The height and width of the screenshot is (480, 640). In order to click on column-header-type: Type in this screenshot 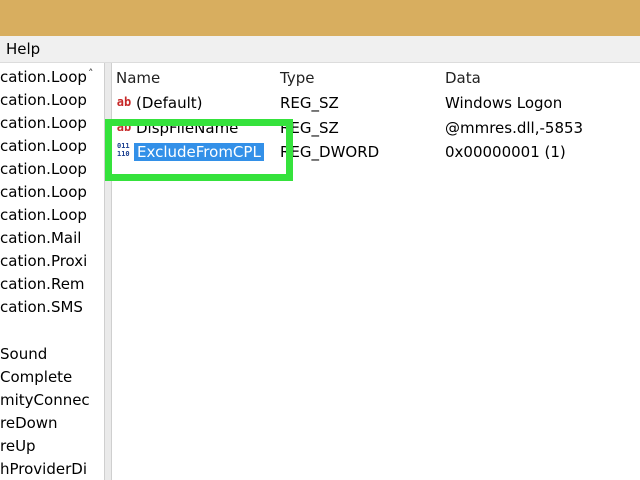, I will do `click(297, 78)`.